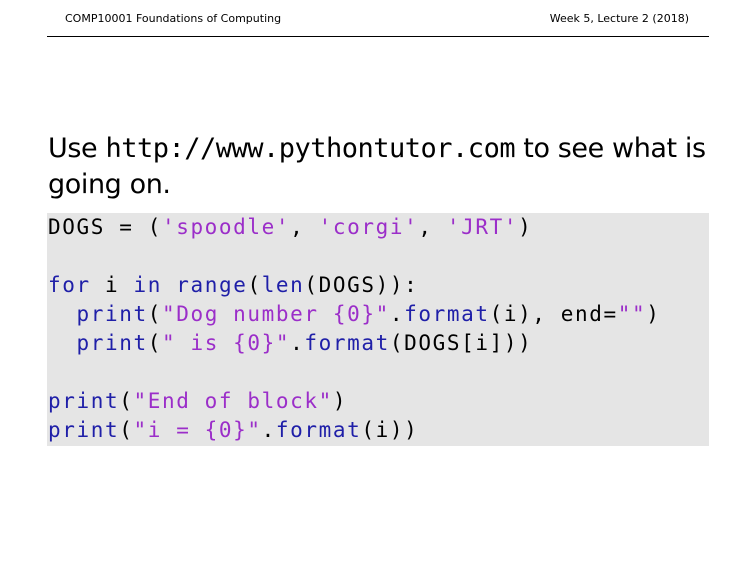  I want to click on code-line-1: DOGS = ('spoodle', 'corgi', 'JRT'), so click(290, 227).